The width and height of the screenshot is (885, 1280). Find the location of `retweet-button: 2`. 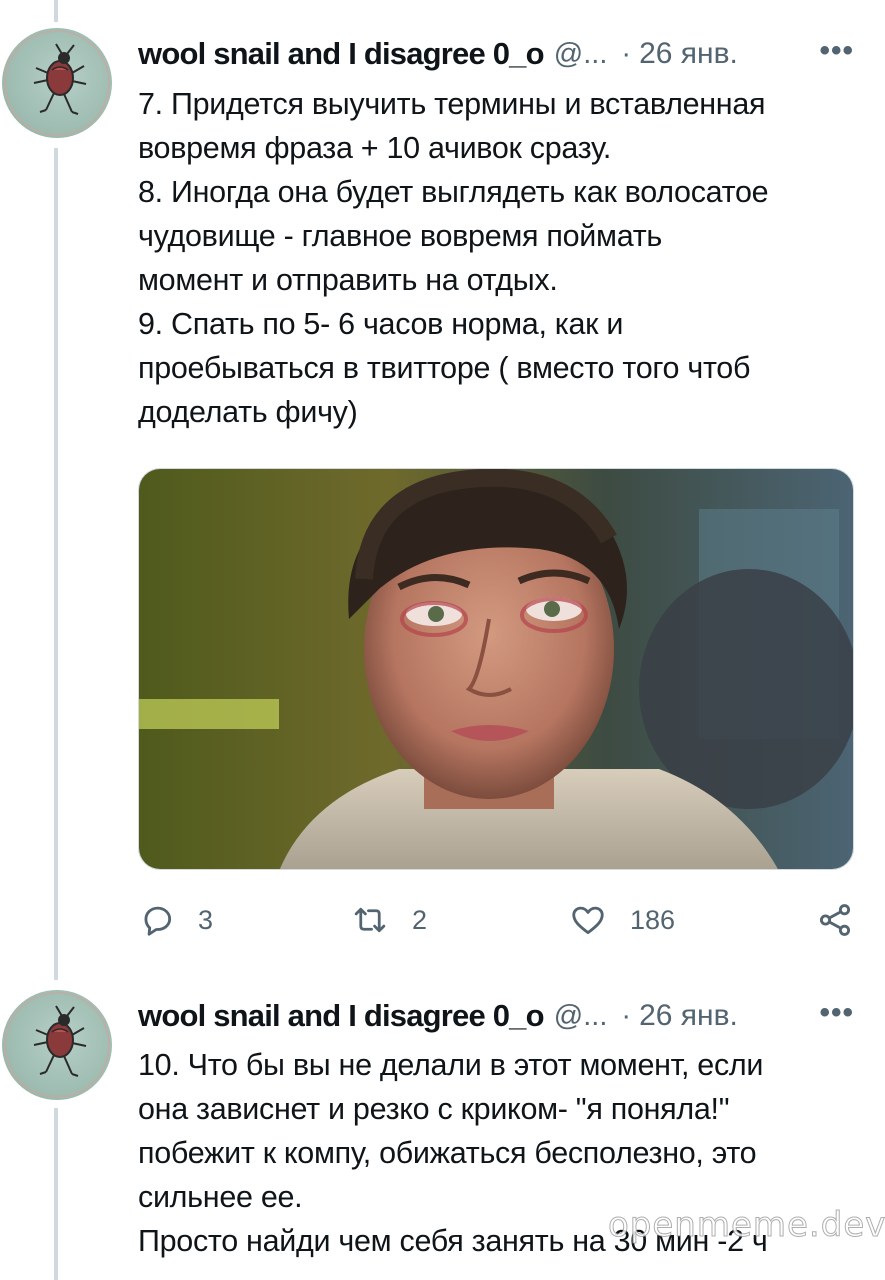

retweet-button: 2 is located at coordinates (388, 920).